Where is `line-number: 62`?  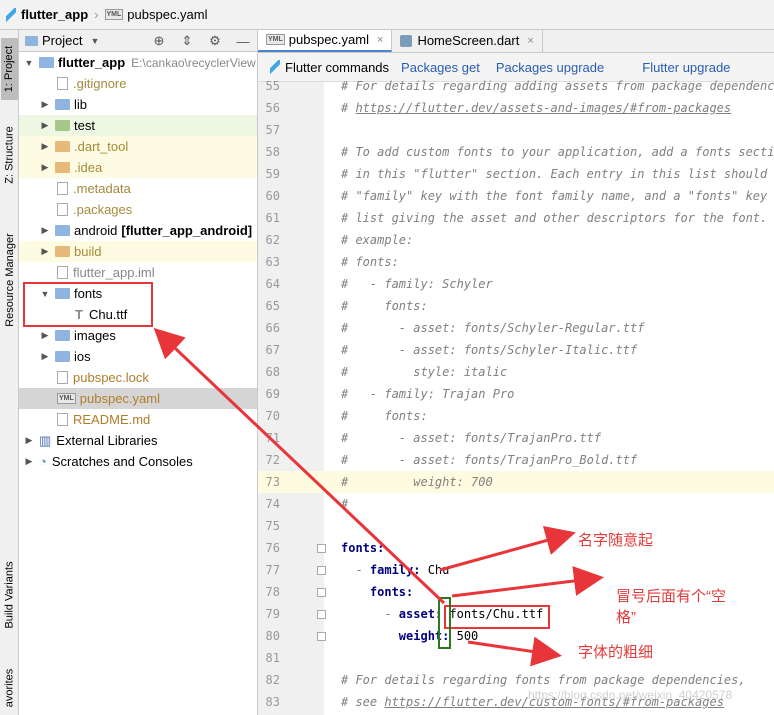
line-number: 62 is located at coordinates (272, 240).